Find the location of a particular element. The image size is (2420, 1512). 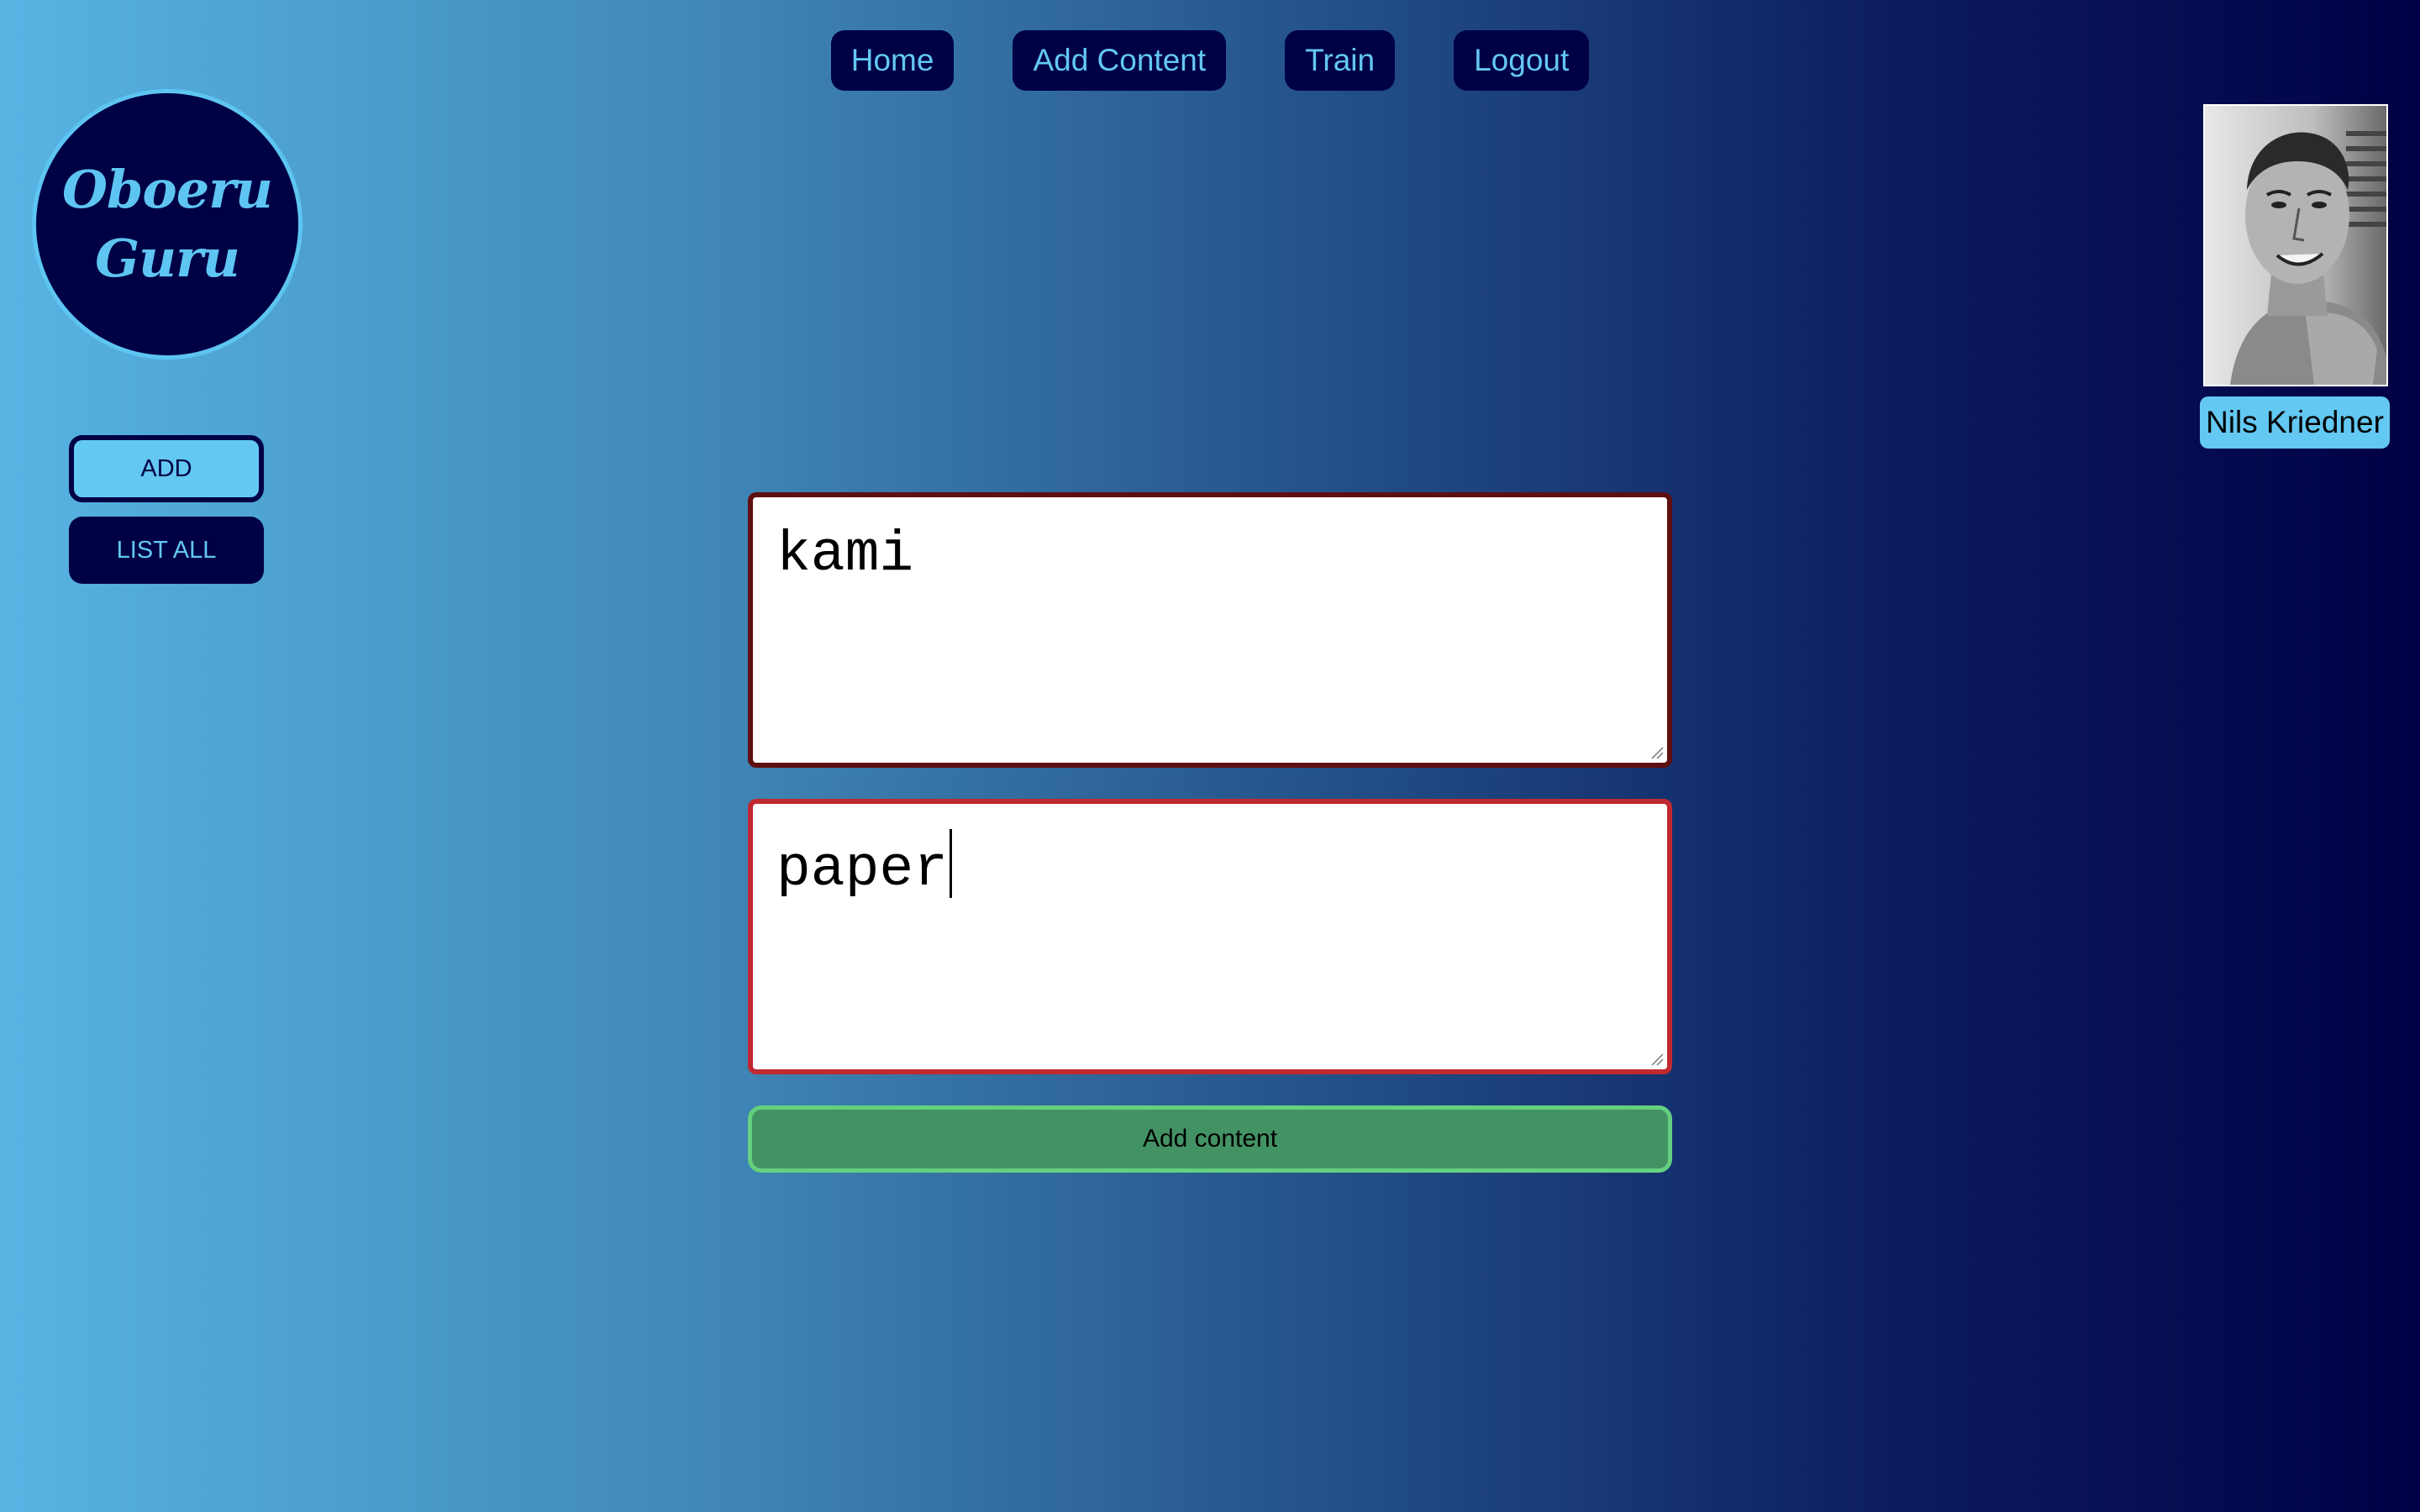

add-button: ADD is located at coordinates (166, 468).